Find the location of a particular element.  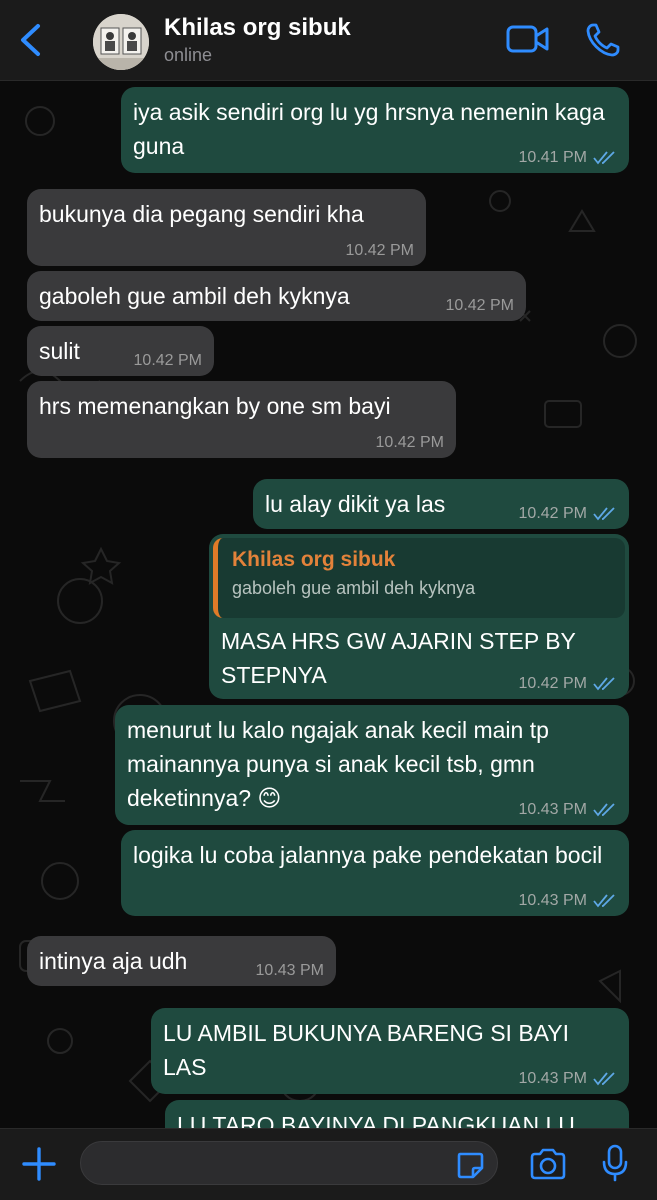

message-text: bukunya dia pegang sendiri kha is located at coordinates (201, 214).